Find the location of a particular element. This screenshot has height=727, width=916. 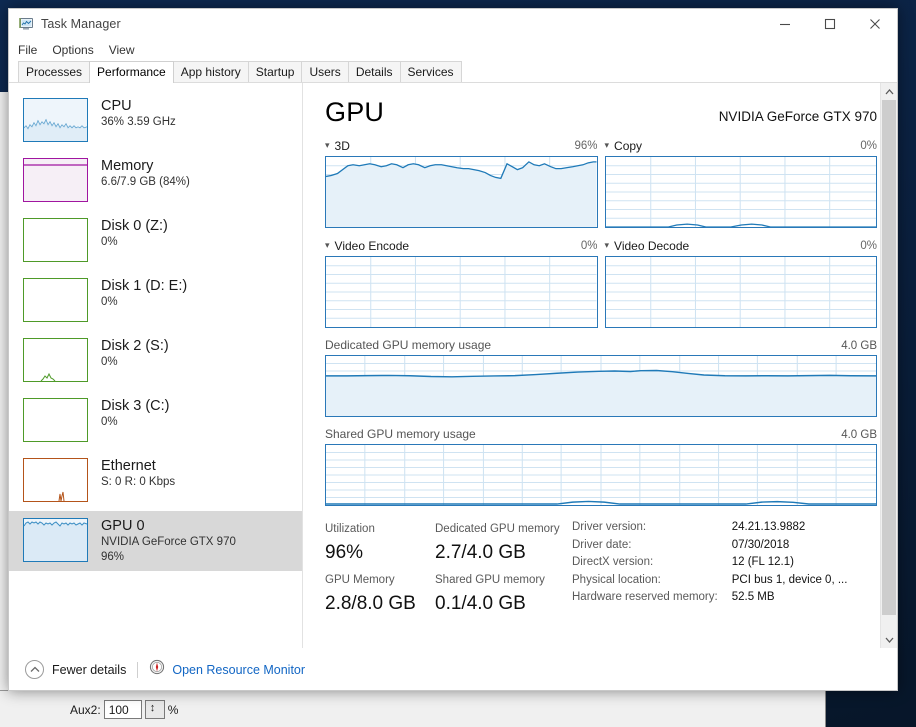

engine-caption-3d: ▾ 3D 96% is located at coordinates (461, 146).